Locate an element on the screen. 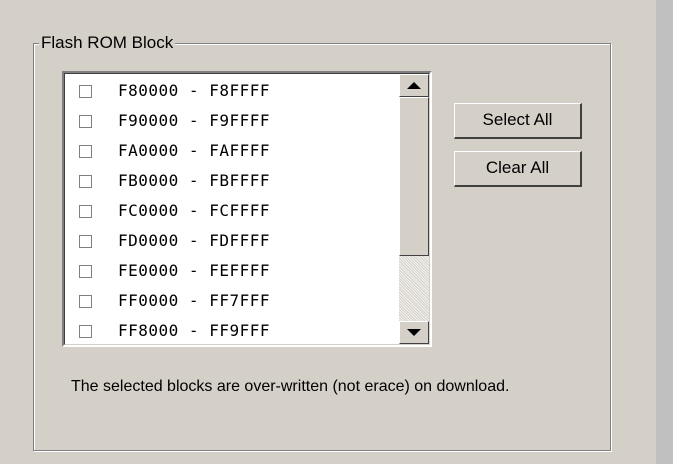 The image size is (673, 464). list-item: F80000 - F8FFFF is located at coordinates (231, 93).